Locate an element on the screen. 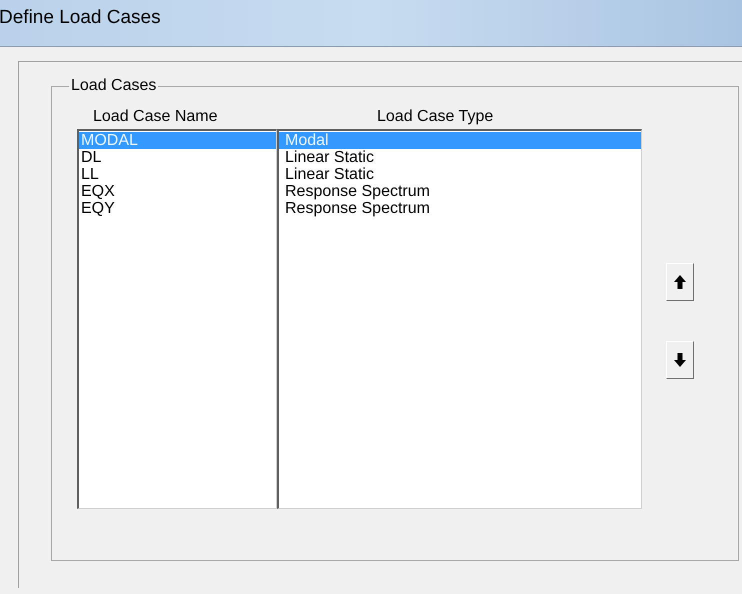 This screenshot has width=742, height=594. up-arrow-icon is located at coordinates (680, 282).